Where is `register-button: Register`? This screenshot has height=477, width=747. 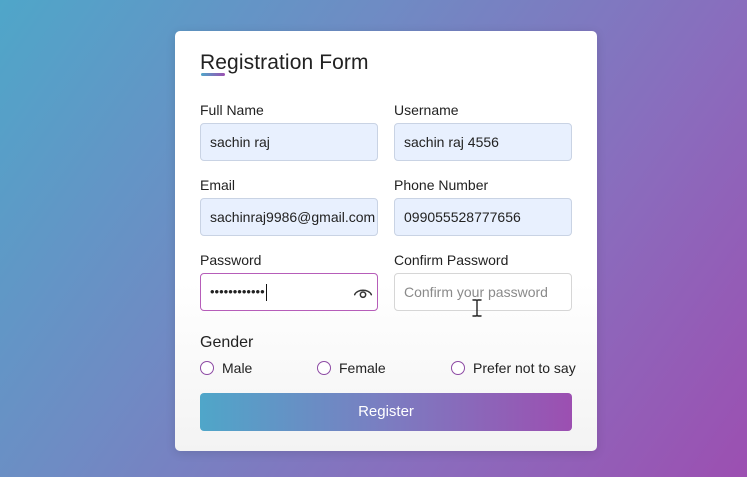 register-button: Register is located at coordinates (386, 412).